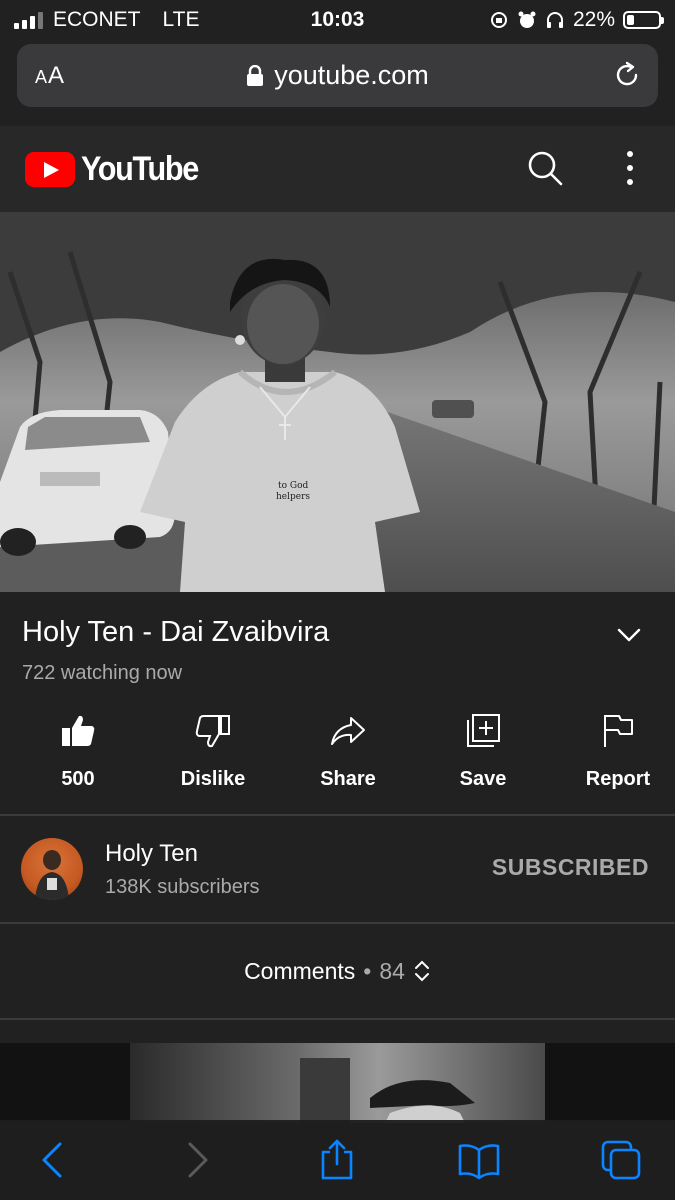  What do you see at coordinates (621, 1160) in the screenshot?
I see `tabs-icon` at bounding box center [621, 1160].